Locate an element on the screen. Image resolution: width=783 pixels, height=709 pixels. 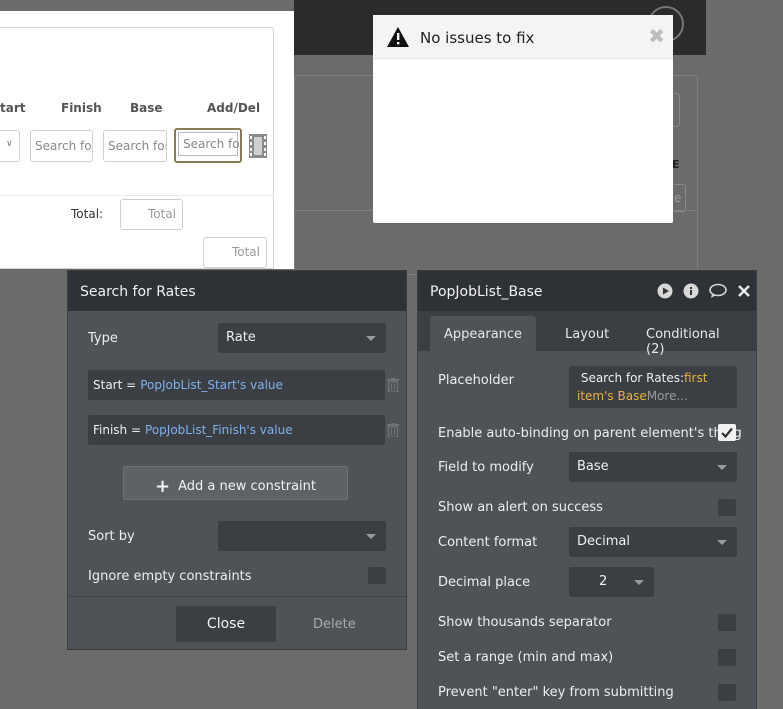
constraint-row: Start = PopJobList_Start's value is located at coordinates (236, 385).